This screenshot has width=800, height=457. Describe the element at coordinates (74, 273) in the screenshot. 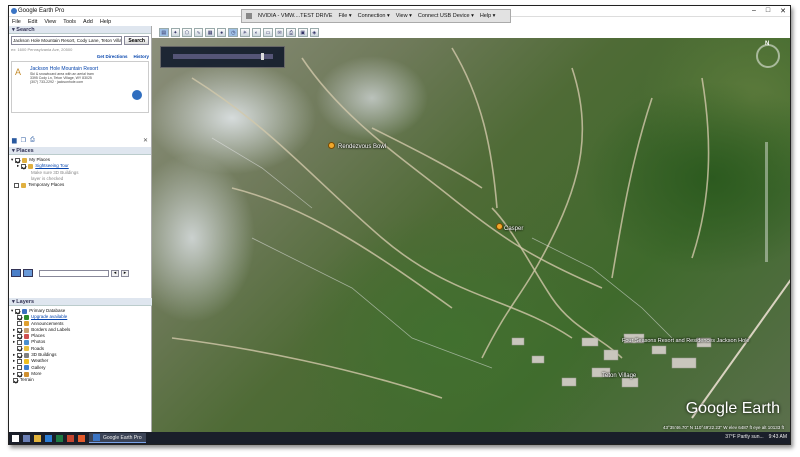

I see `places-filter-input` at that location.